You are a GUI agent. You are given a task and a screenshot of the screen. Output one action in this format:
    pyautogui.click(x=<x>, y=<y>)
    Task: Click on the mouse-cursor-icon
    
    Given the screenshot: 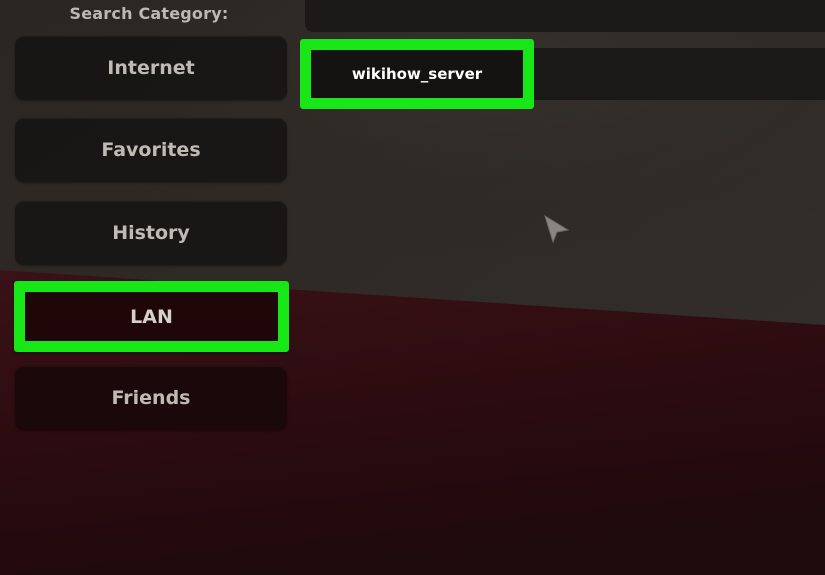 What is the action you would take?
    pyautogui.click(x=557, y=229)
    